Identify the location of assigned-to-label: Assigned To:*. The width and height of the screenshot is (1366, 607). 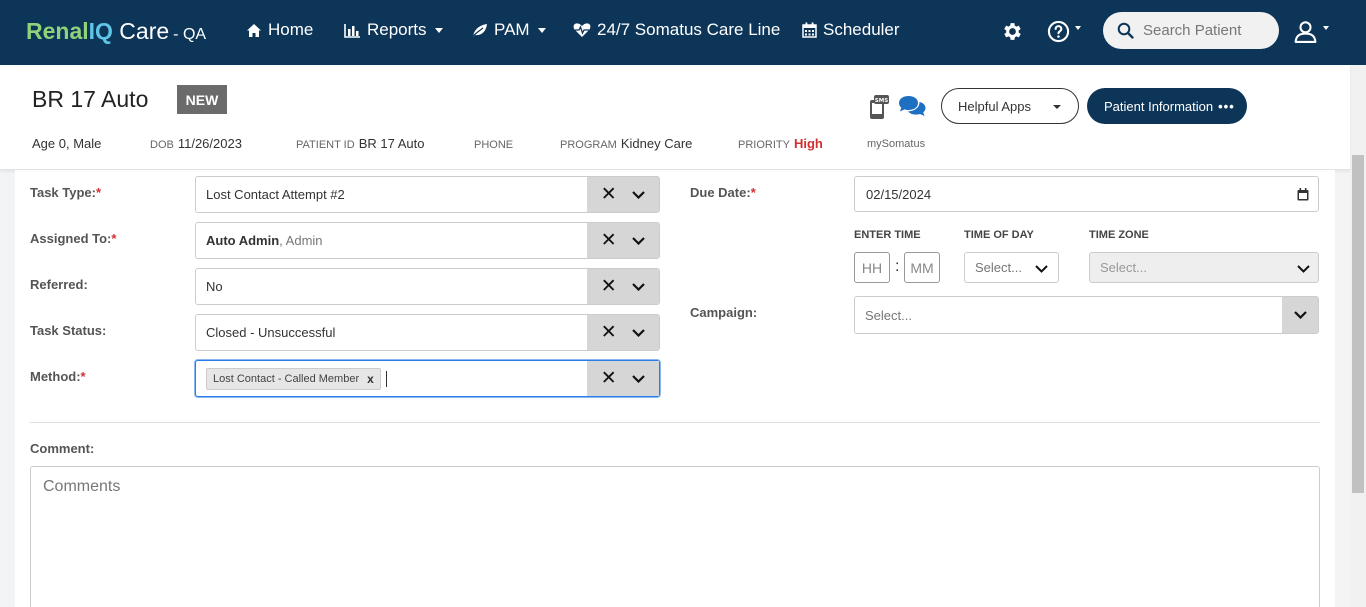
(73, 238).